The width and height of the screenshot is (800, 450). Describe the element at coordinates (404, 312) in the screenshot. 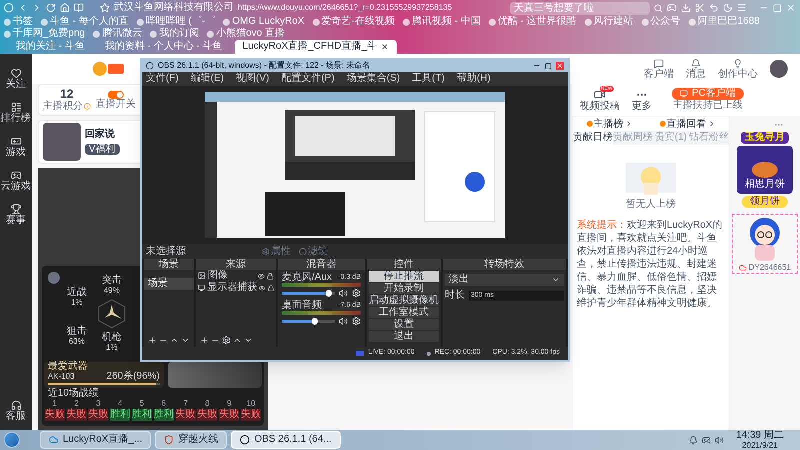

I see `control-button: 工作室模式` at that location.